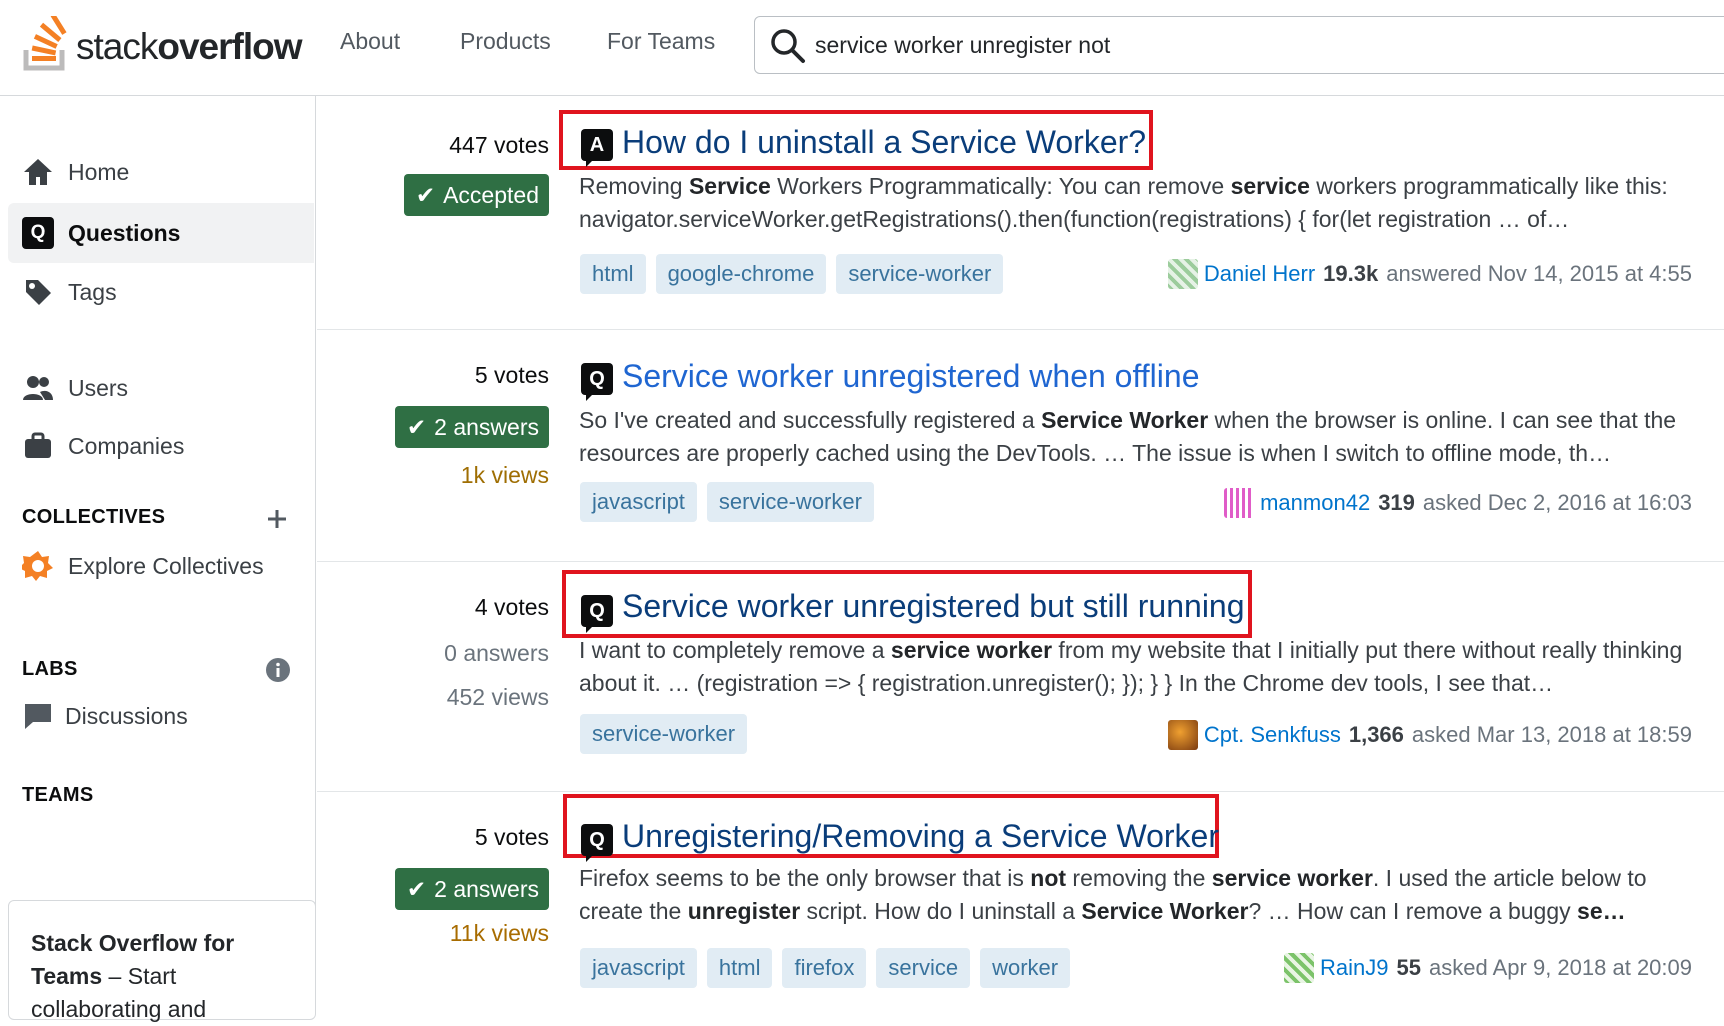 The image size is (1724, 1026). Describe the element at coordinates (504, 475) in the screenshot. I see `view-count: 1k views` at that location.